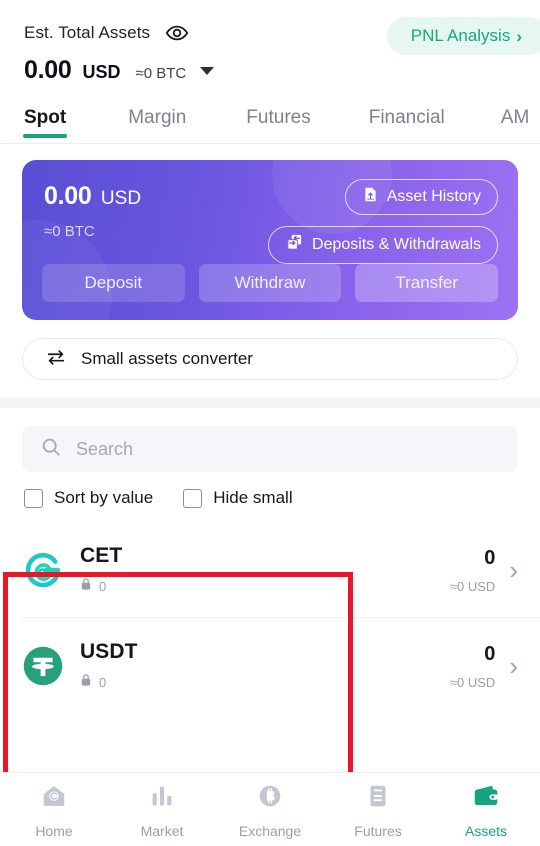  Describe the element at coordinates (33, 498) in the screenshot. I see `sort-by-value-checkbox` at that location.